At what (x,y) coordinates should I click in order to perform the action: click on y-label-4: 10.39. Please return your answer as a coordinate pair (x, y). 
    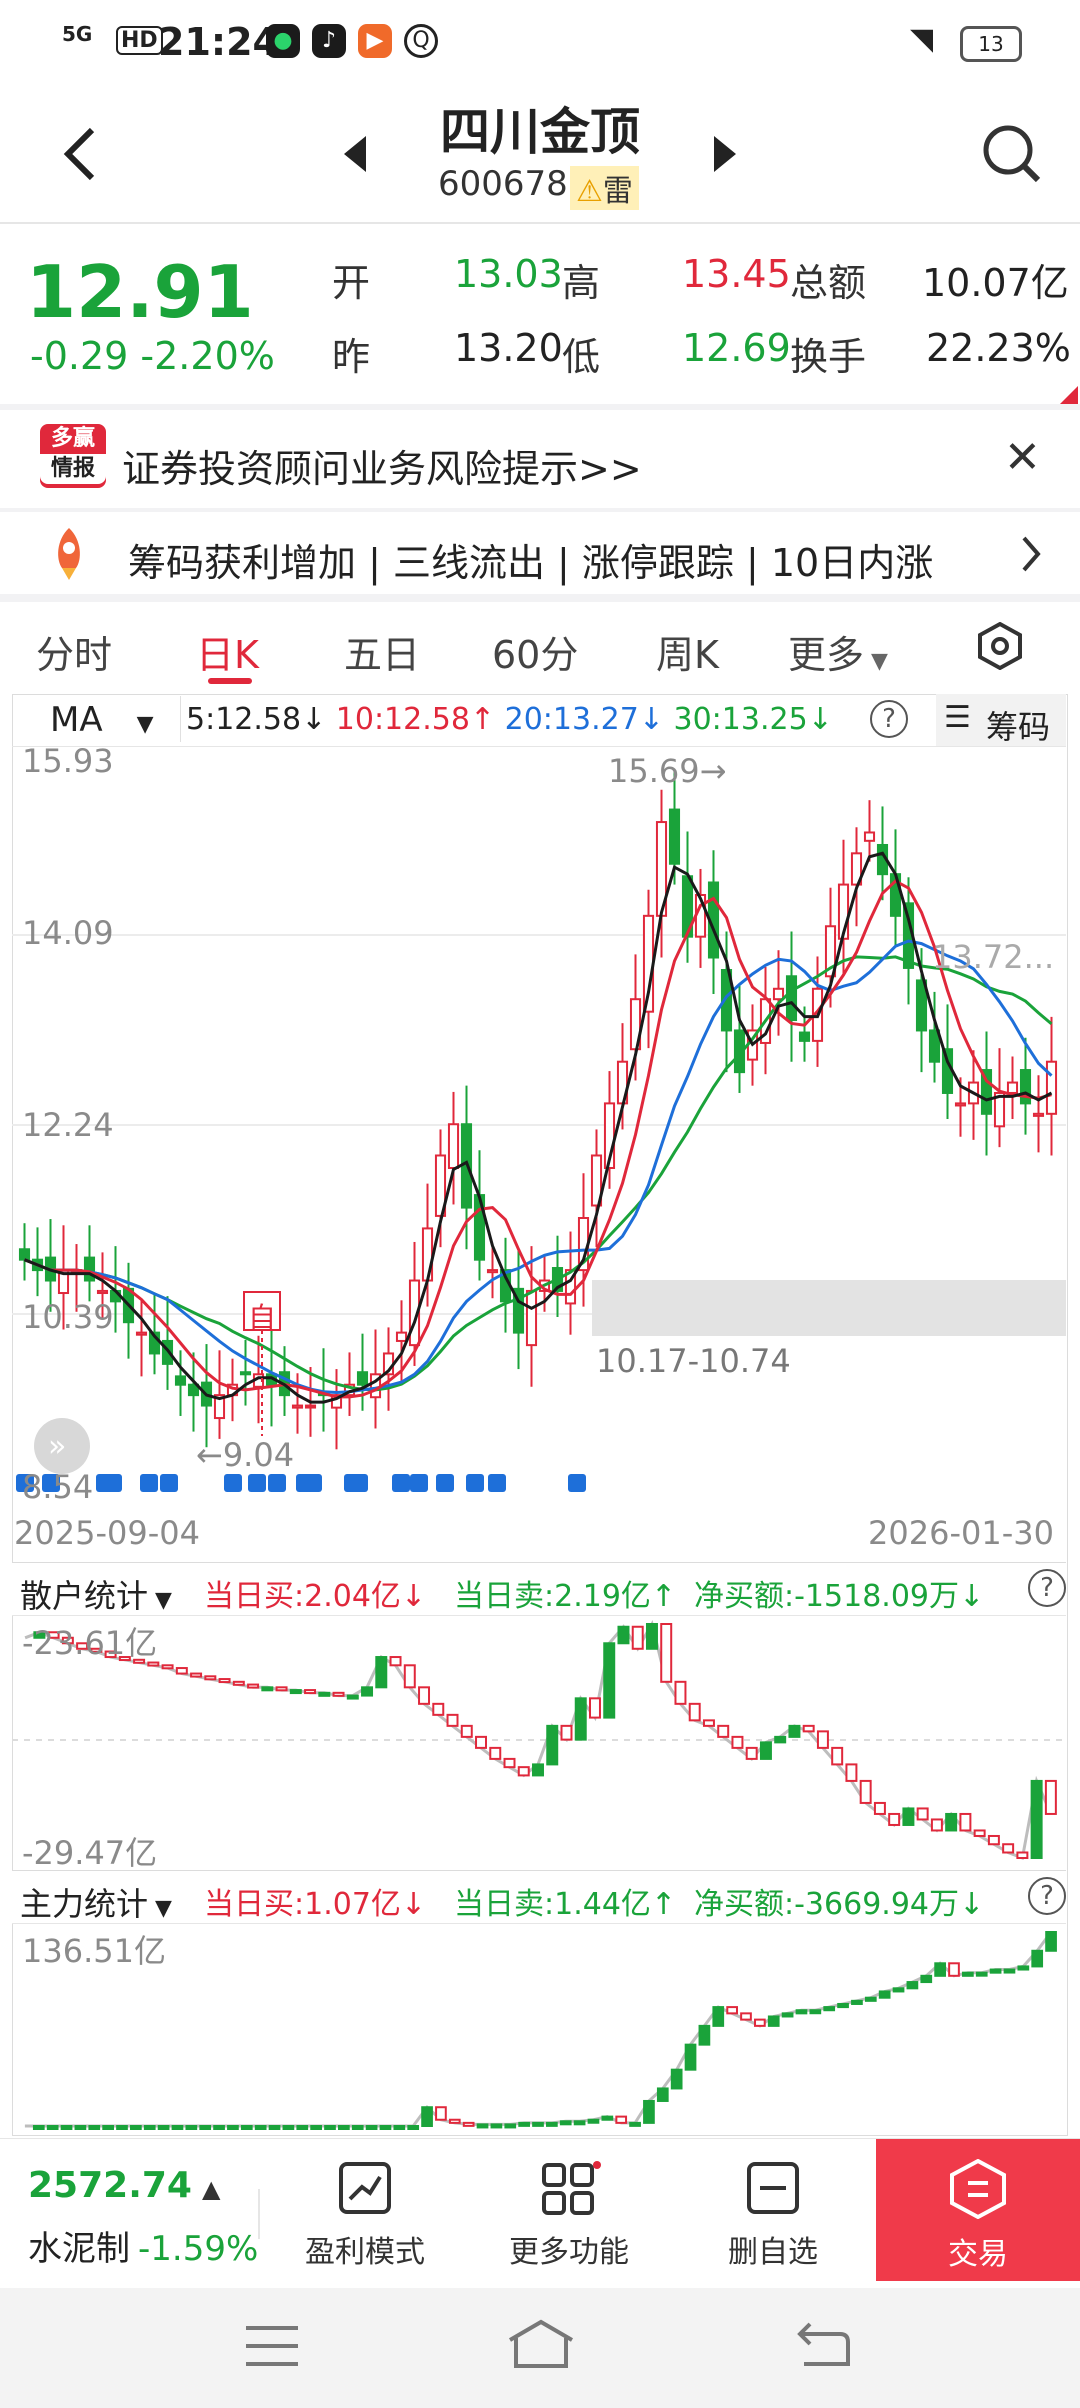
    Looking at the image, I should click on (68, 1317).